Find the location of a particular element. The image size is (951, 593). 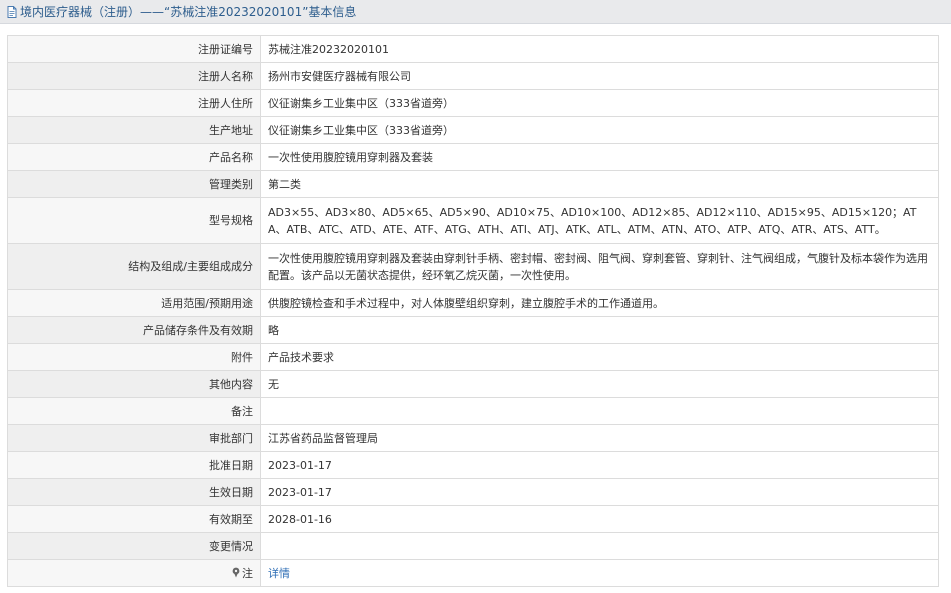

row-label: 生效日期 is located at coordinates (134, 492).